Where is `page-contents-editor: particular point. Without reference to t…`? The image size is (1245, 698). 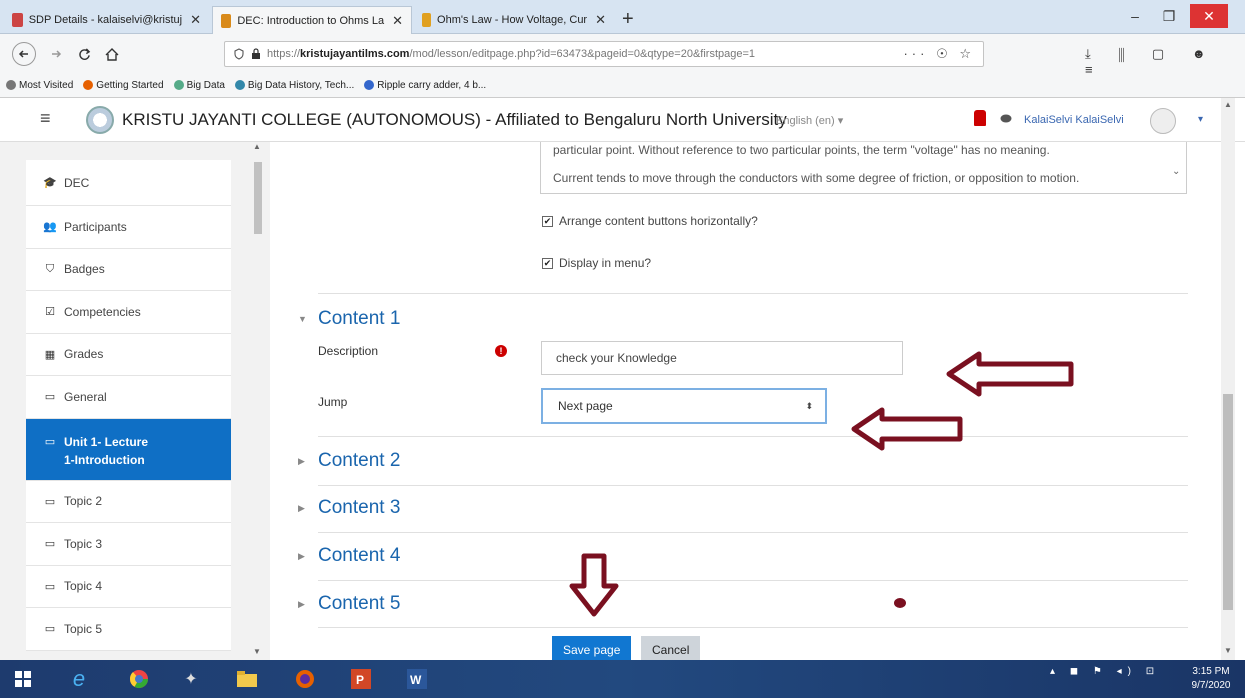
page-contents-editor: particular point. Without reference to t… is located at coordinates (863, 168).